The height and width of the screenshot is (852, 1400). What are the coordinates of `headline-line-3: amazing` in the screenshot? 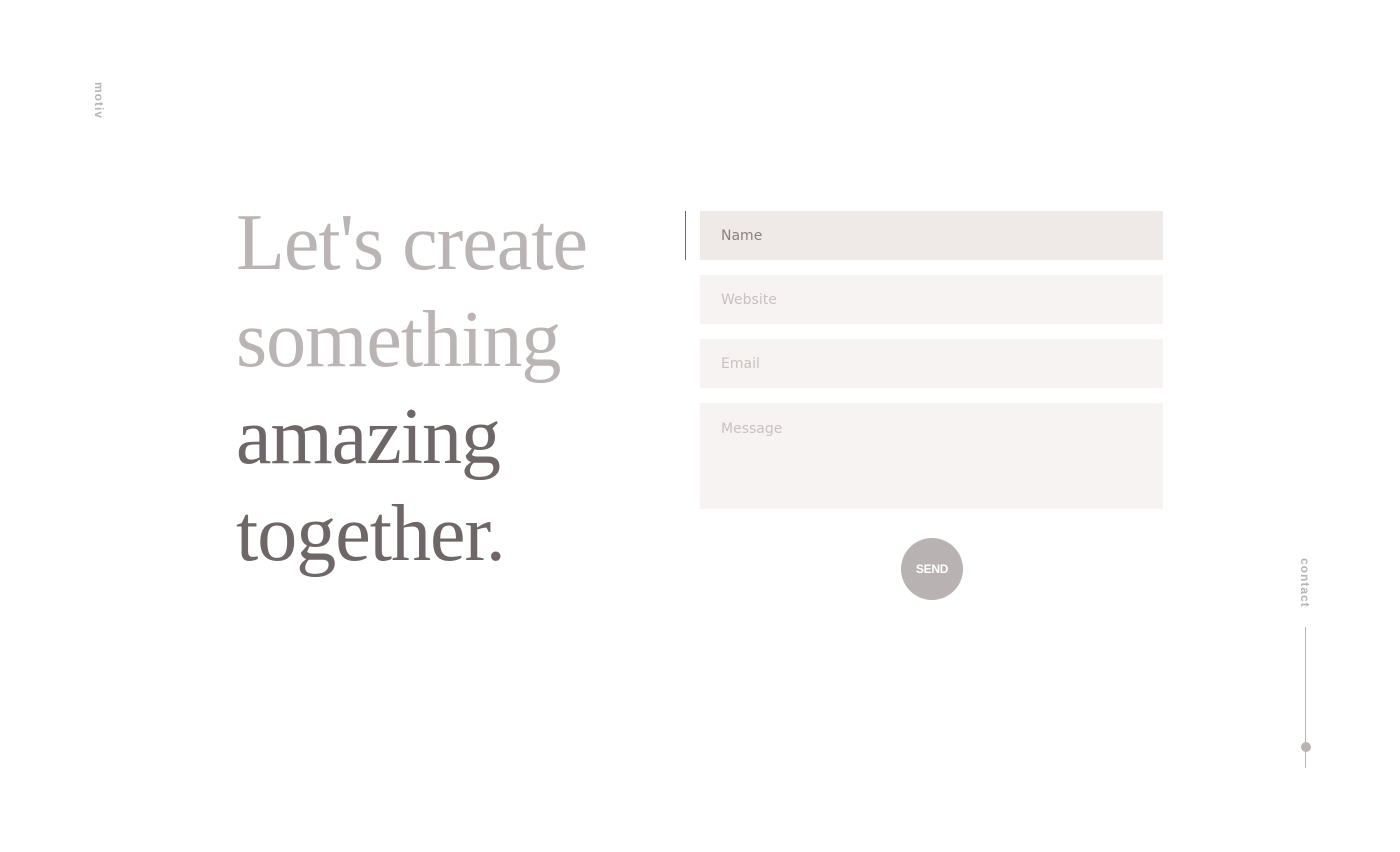 It's located at (368, 437).